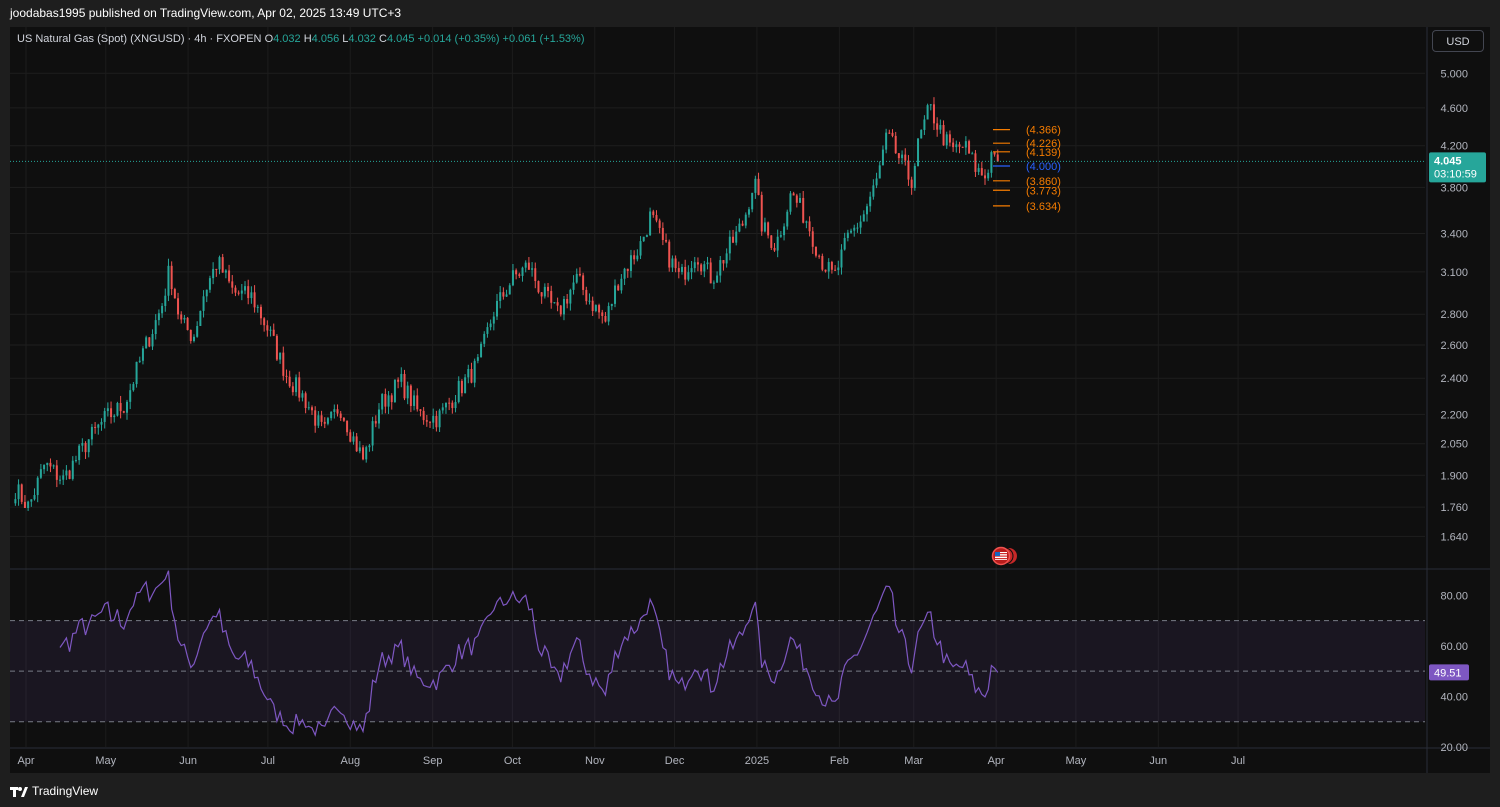 The height and width of the screenshot is (807, 1500). Describe the element at coordinates (1458, 41) in the screenshot. I see `currency-button: USD` at that location.